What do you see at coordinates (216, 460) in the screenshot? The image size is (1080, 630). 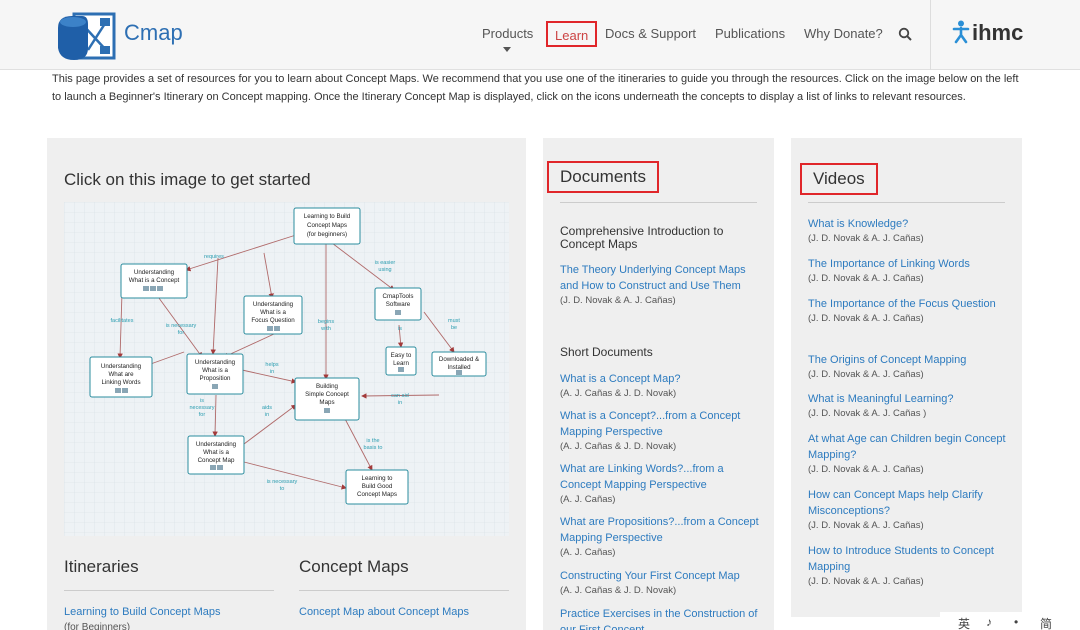 I see `svg-text: Concept Map` at bounding box center [216, 460].